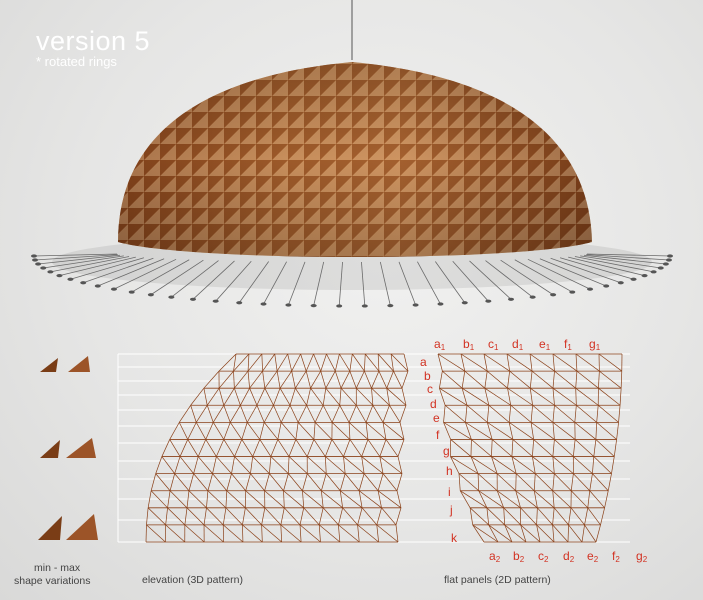 The image size is (703, 600). Describe the element at coordinates (616, 556) in the screenshot. I see `column-label: f2` at that location.